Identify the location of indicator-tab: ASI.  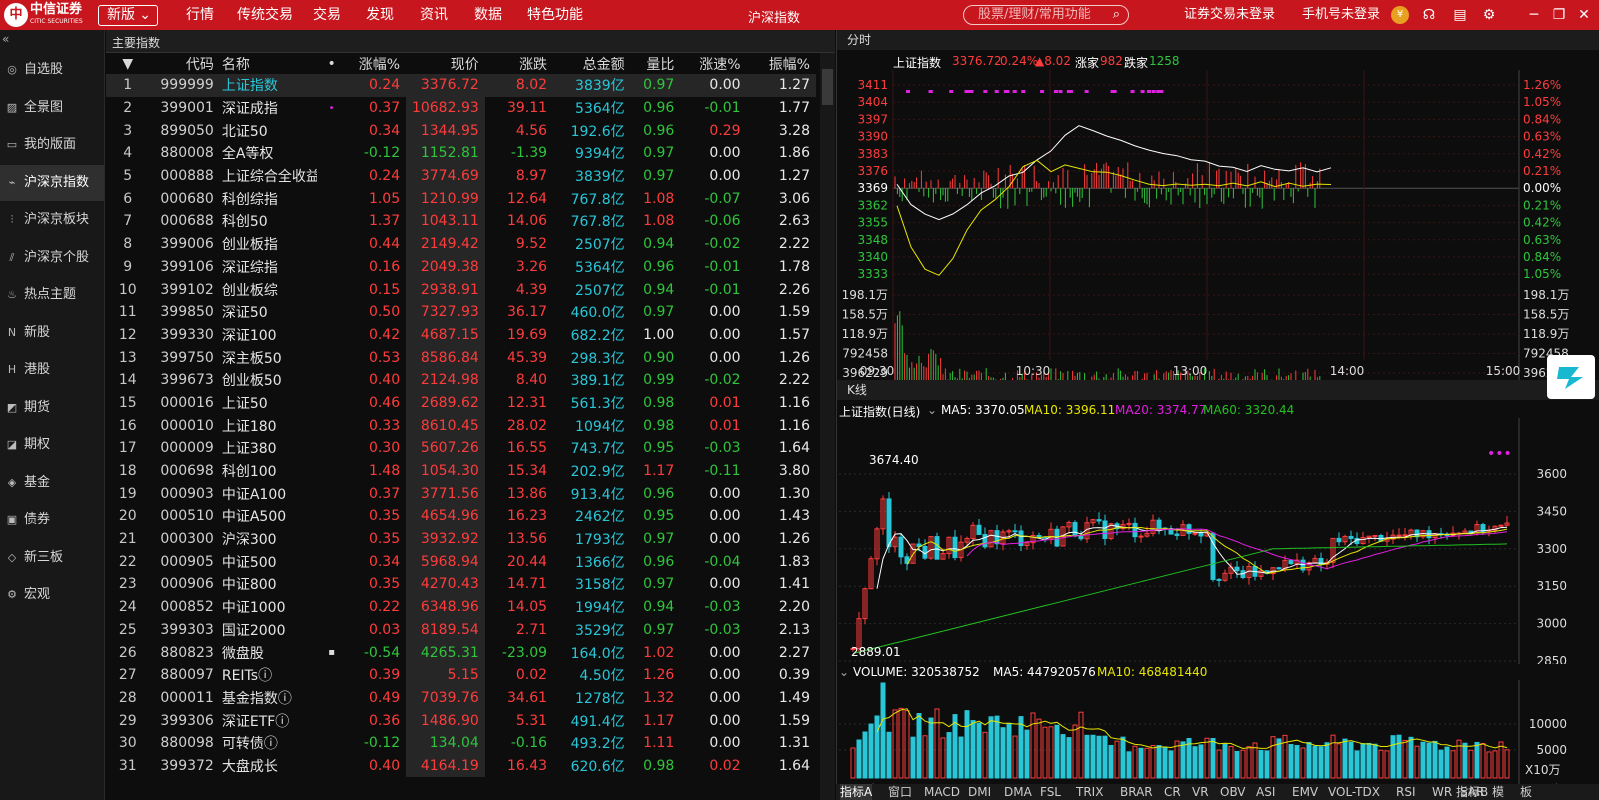
(1265, 792).